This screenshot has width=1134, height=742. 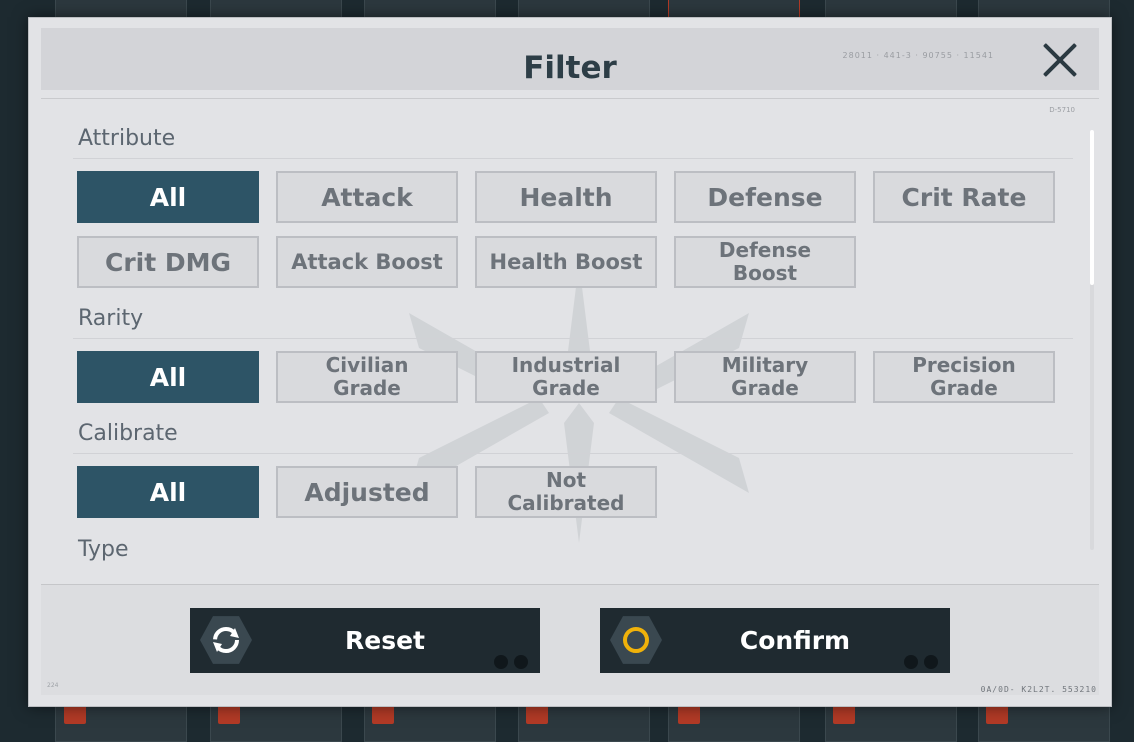 I want to click on chip-rarity-all: All, so click(x=168, y=377).